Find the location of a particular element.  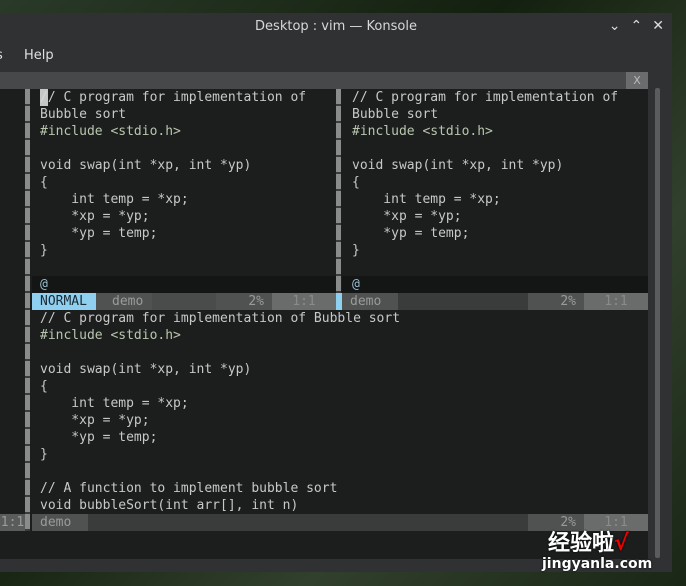

menu-item-help: Help is located at coordinates (39, 56).